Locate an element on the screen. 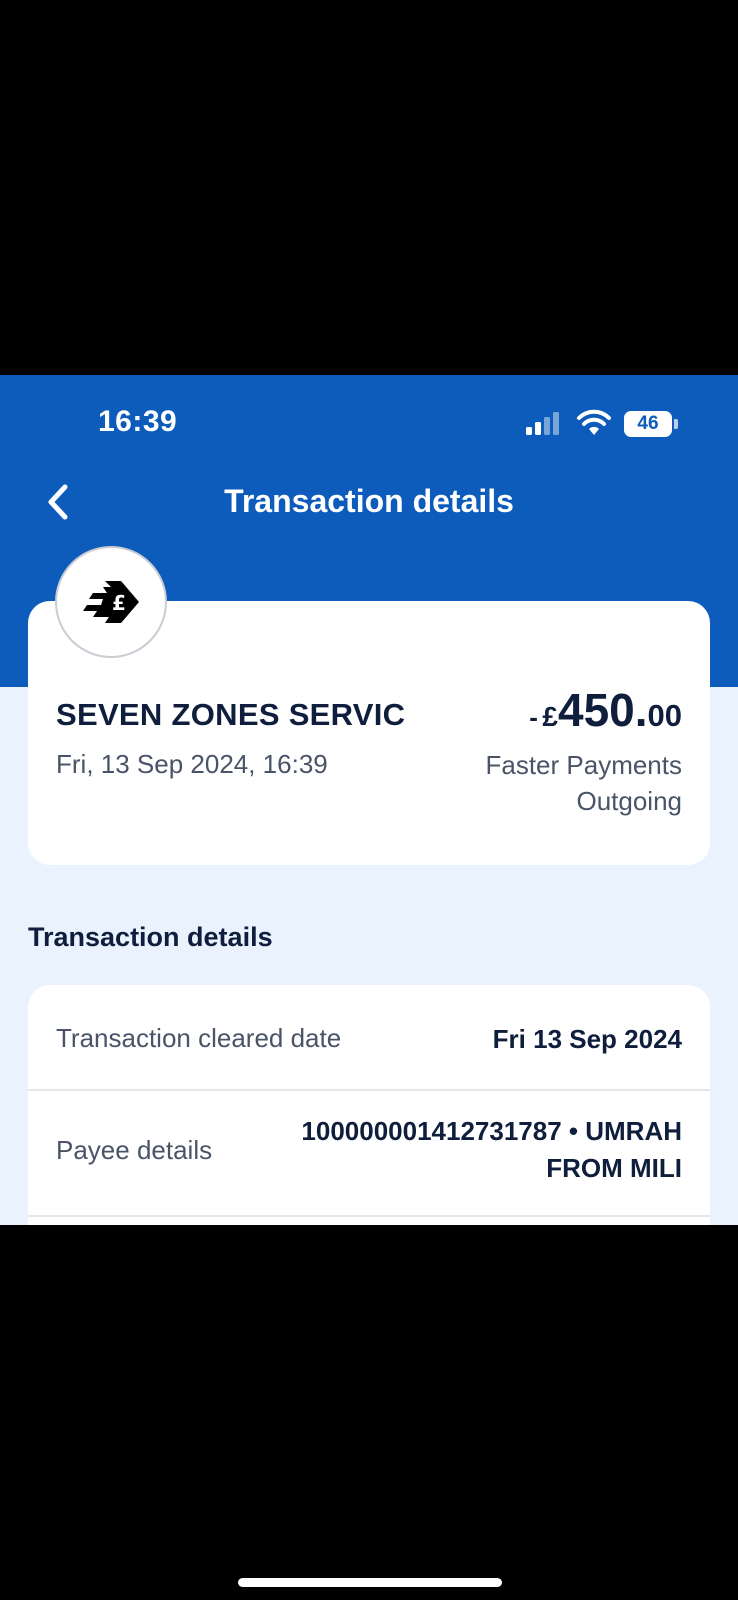 This screenshot has width=738, height=1600. battery-icon: 46 is located at coordinates (652, 424).